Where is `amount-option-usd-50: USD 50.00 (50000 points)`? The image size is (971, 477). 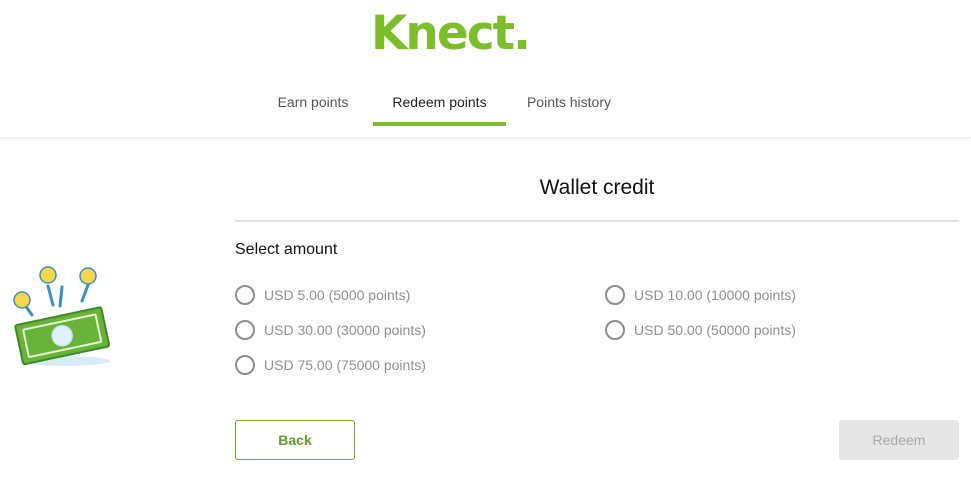 amount-option-usd-50: USD 50.00 (50000 points) is located at coordinates (700, 330).